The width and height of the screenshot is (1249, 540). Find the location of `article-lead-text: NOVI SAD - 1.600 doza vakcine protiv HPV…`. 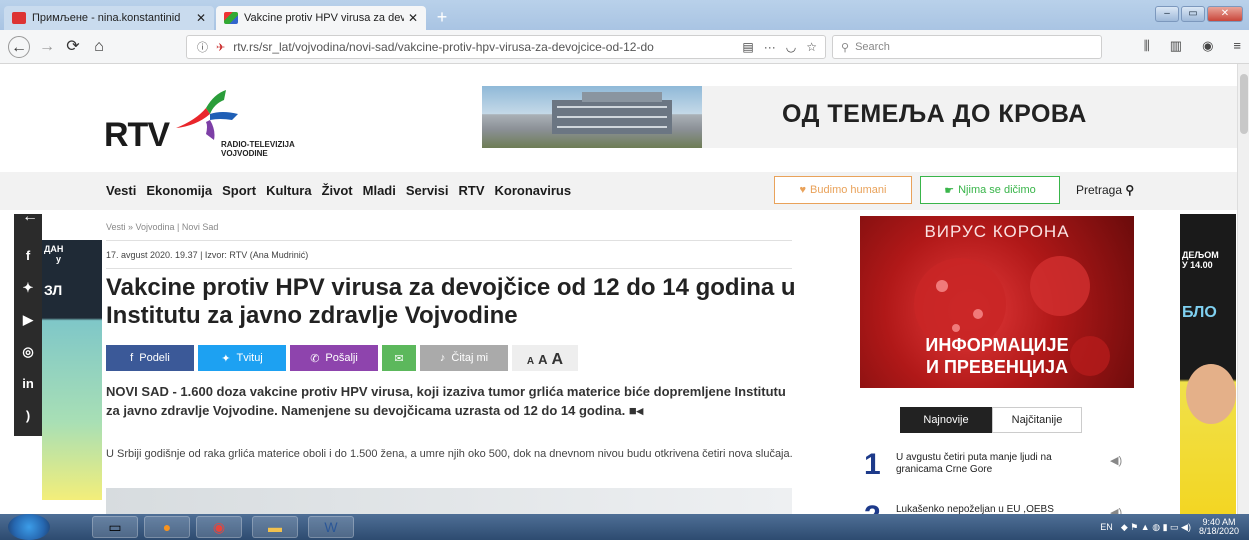

article-lead-text: NOVI SAD - 1.600 doza vakcine protiv HPV… is located at coordinates (446, 401).